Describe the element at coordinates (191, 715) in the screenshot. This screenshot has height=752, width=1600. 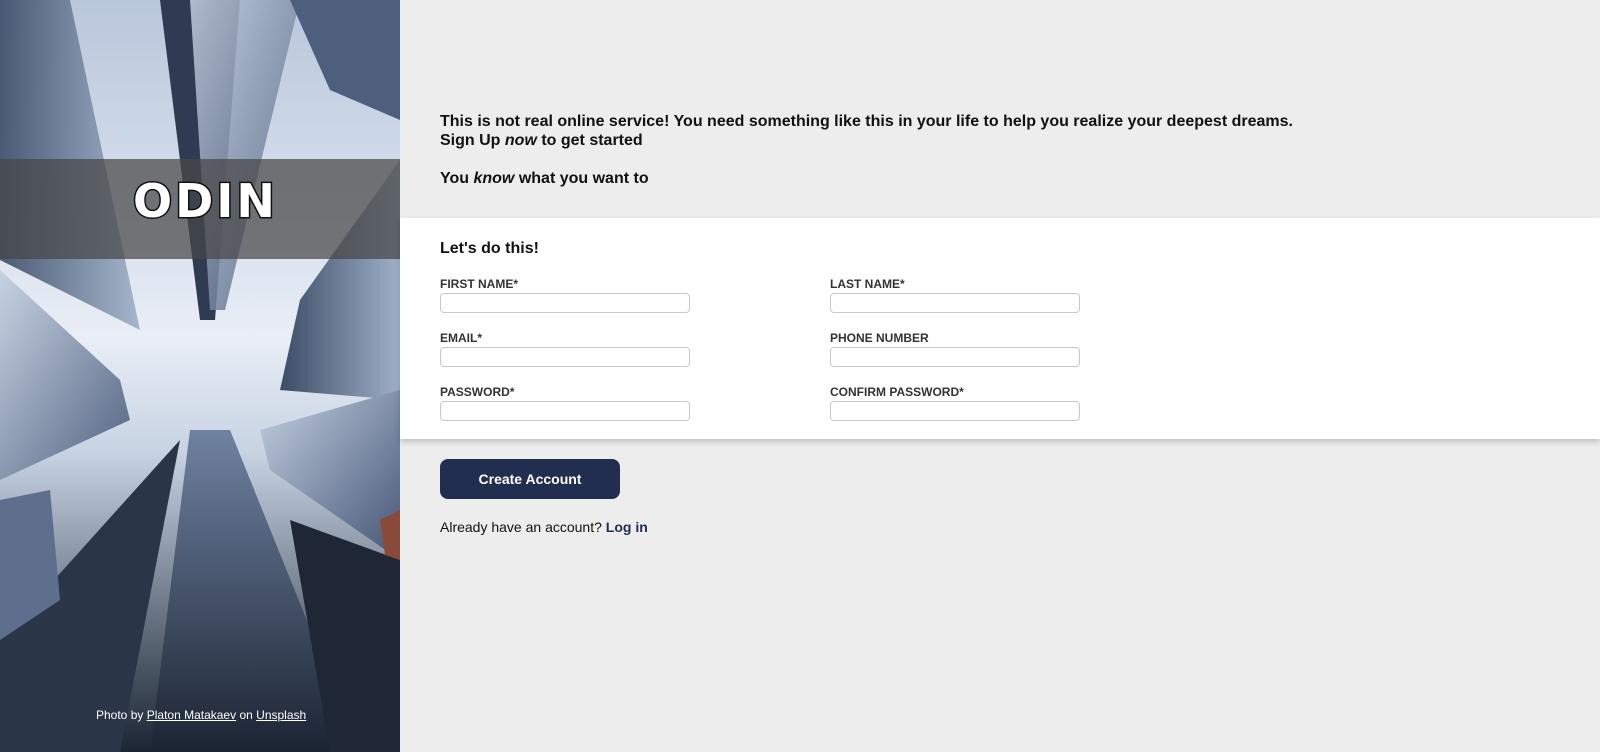
I see `credit-author-link: Platon Matakaev` at that location.